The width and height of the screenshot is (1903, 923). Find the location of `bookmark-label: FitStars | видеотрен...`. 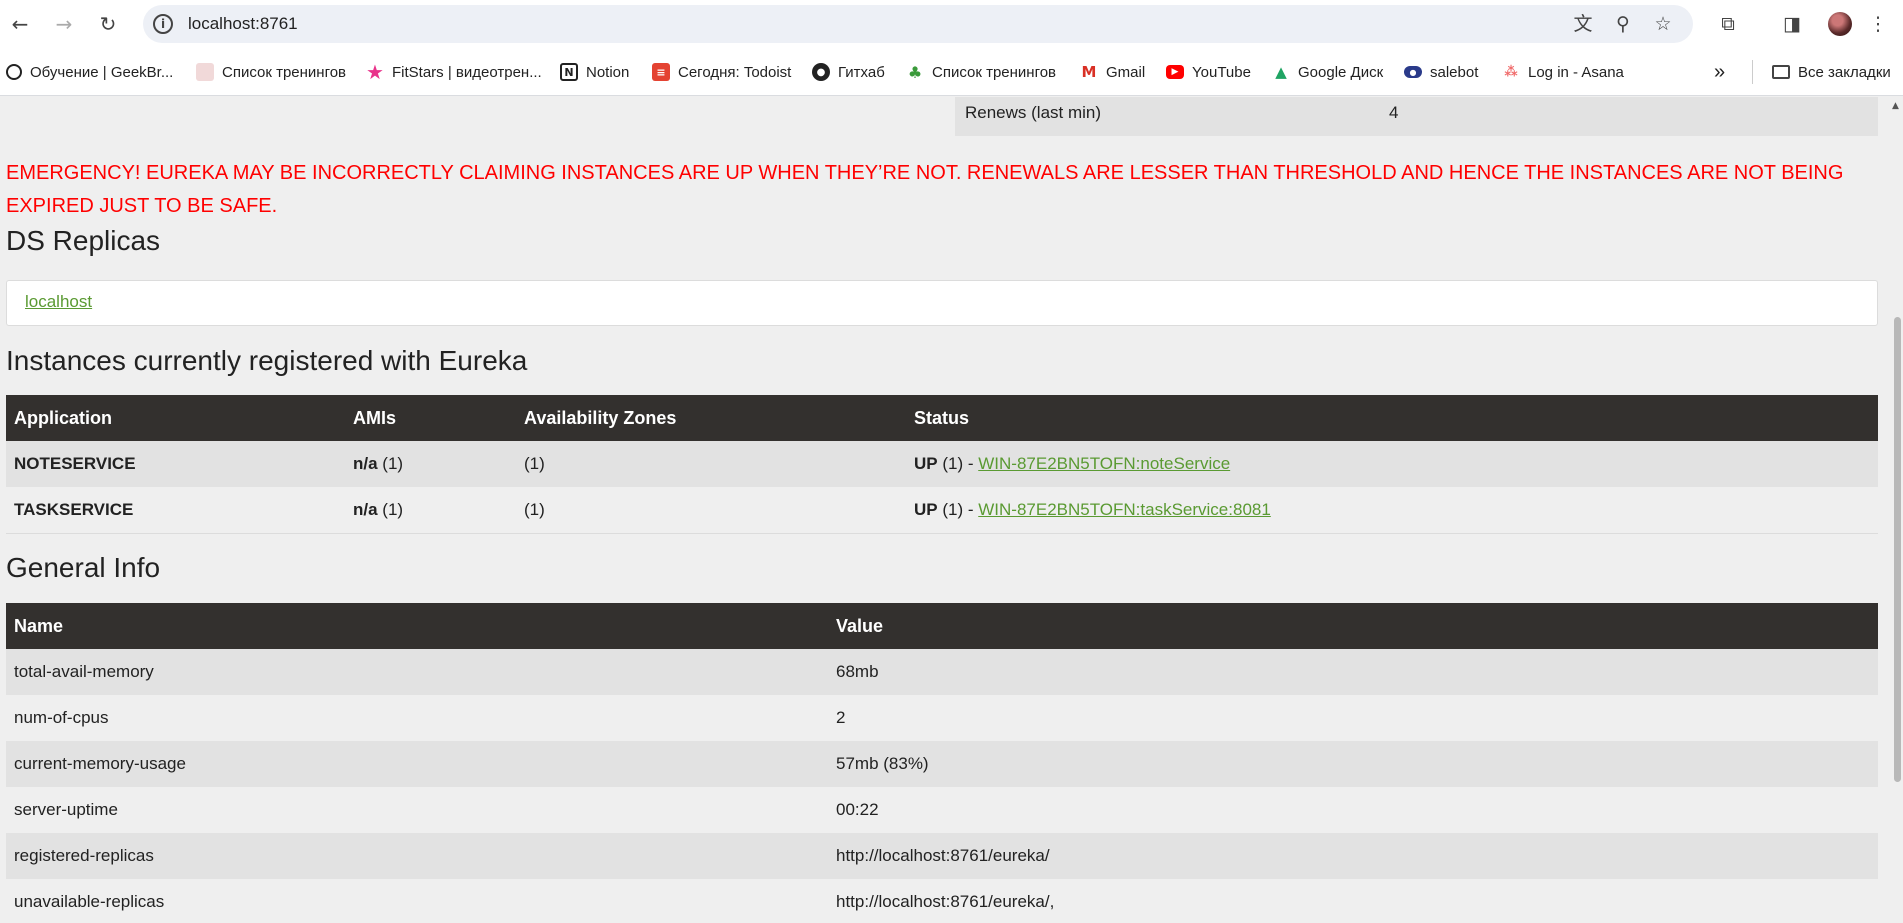

bookmark-label: FitStars | видеотрен... is located at coordinates (467, 72).